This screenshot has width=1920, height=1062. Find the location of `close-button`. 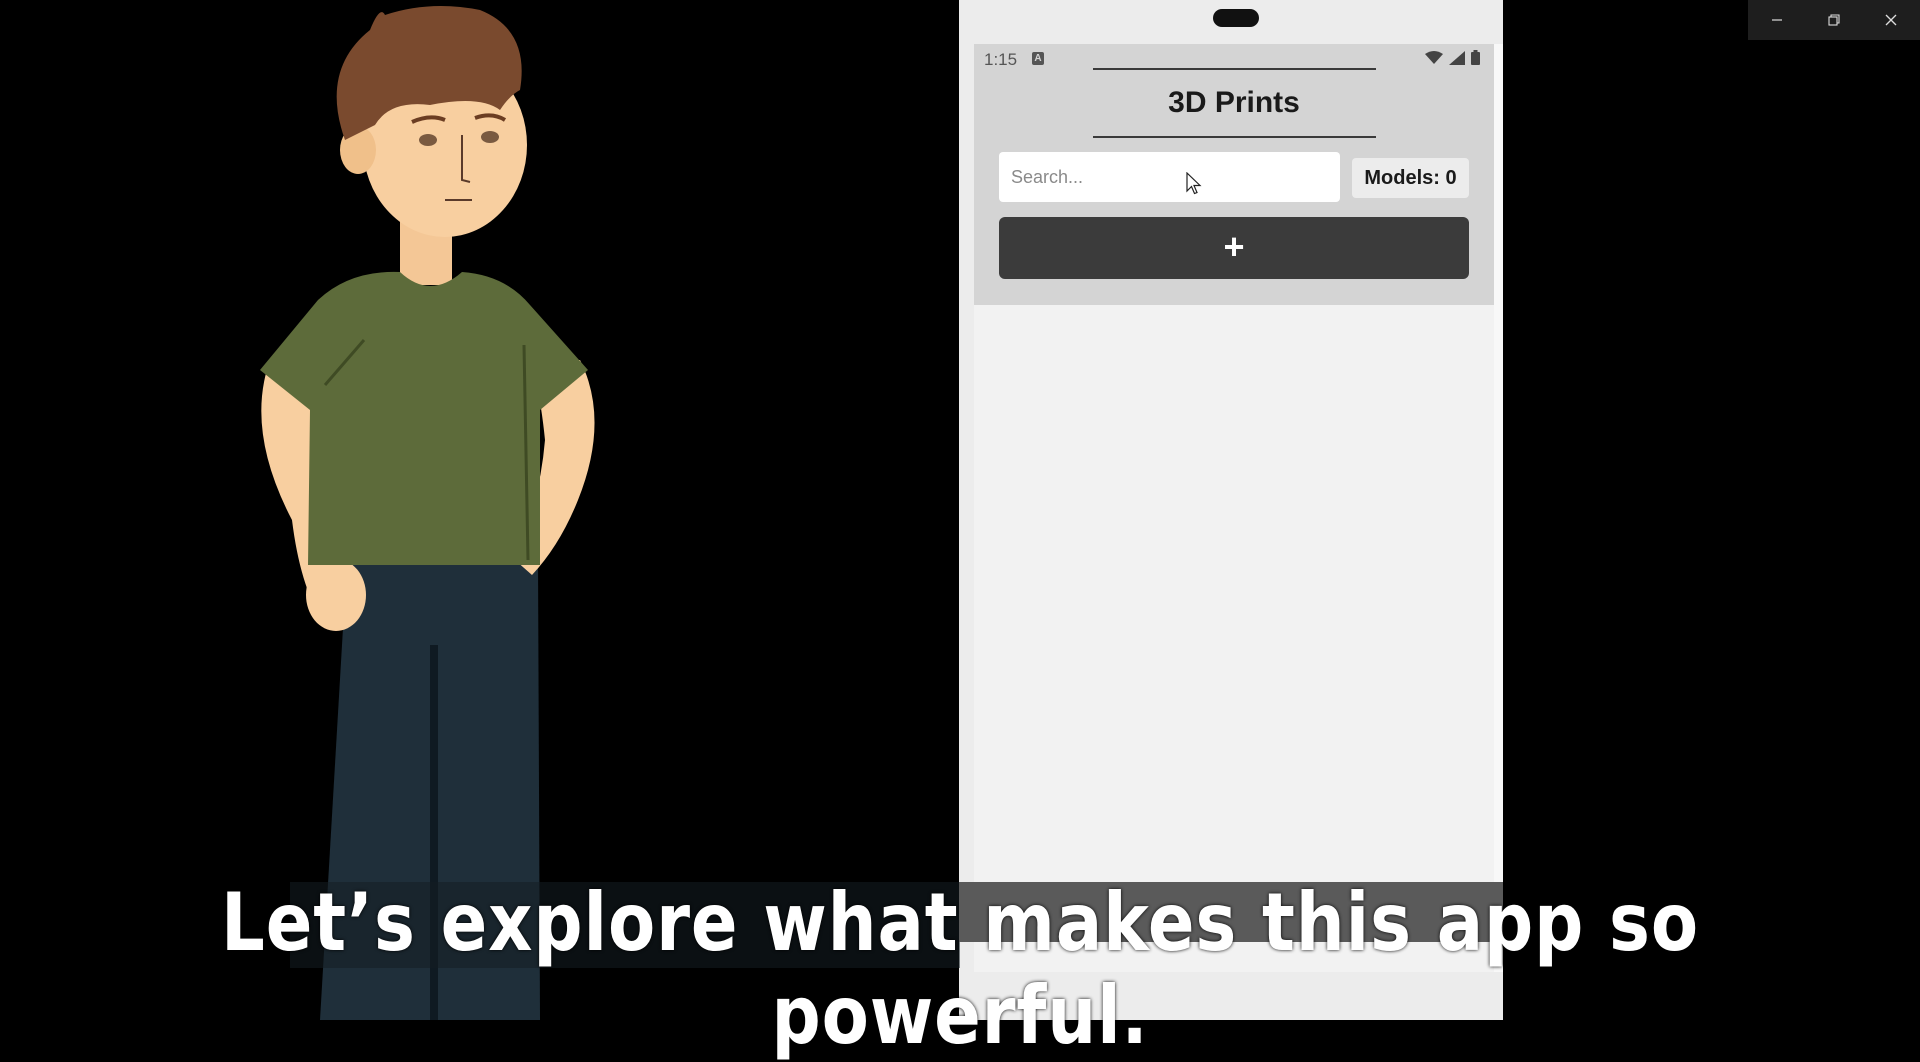

close-button is located at coordinates (1890, 20).